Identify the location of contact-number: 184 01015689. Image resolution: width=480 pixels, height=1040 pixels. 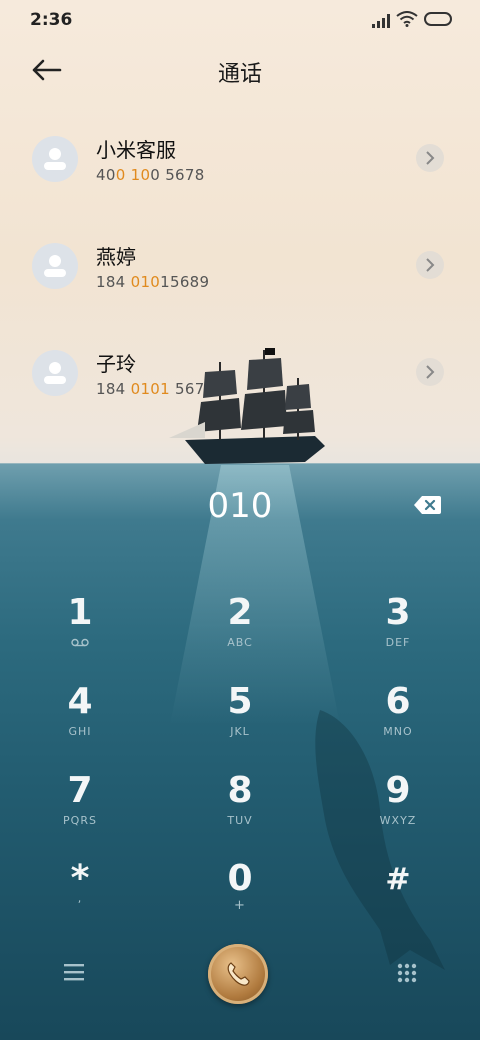
(153, 282).